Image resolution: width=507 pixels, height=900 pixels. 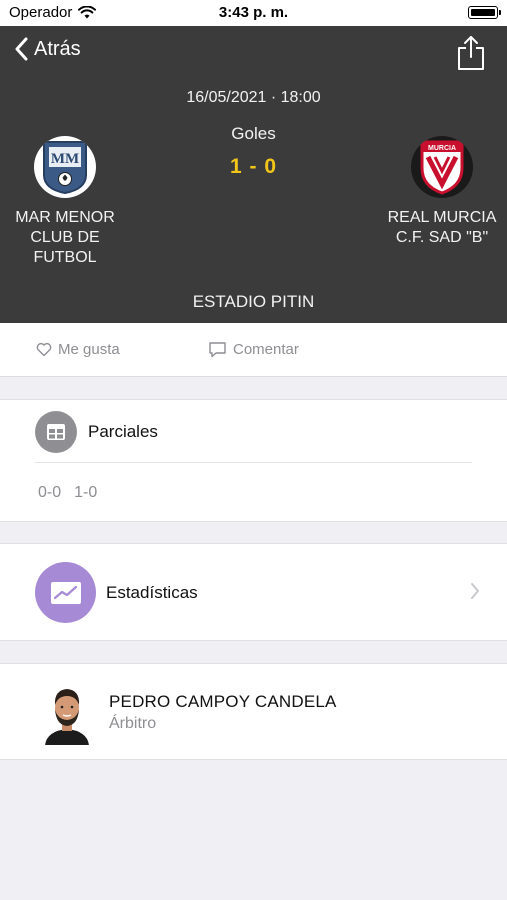 What do you see at coordinates (123, 431) in the screenshot?
I see `parciales-title: Parciales` at bounding box center [123, 431].